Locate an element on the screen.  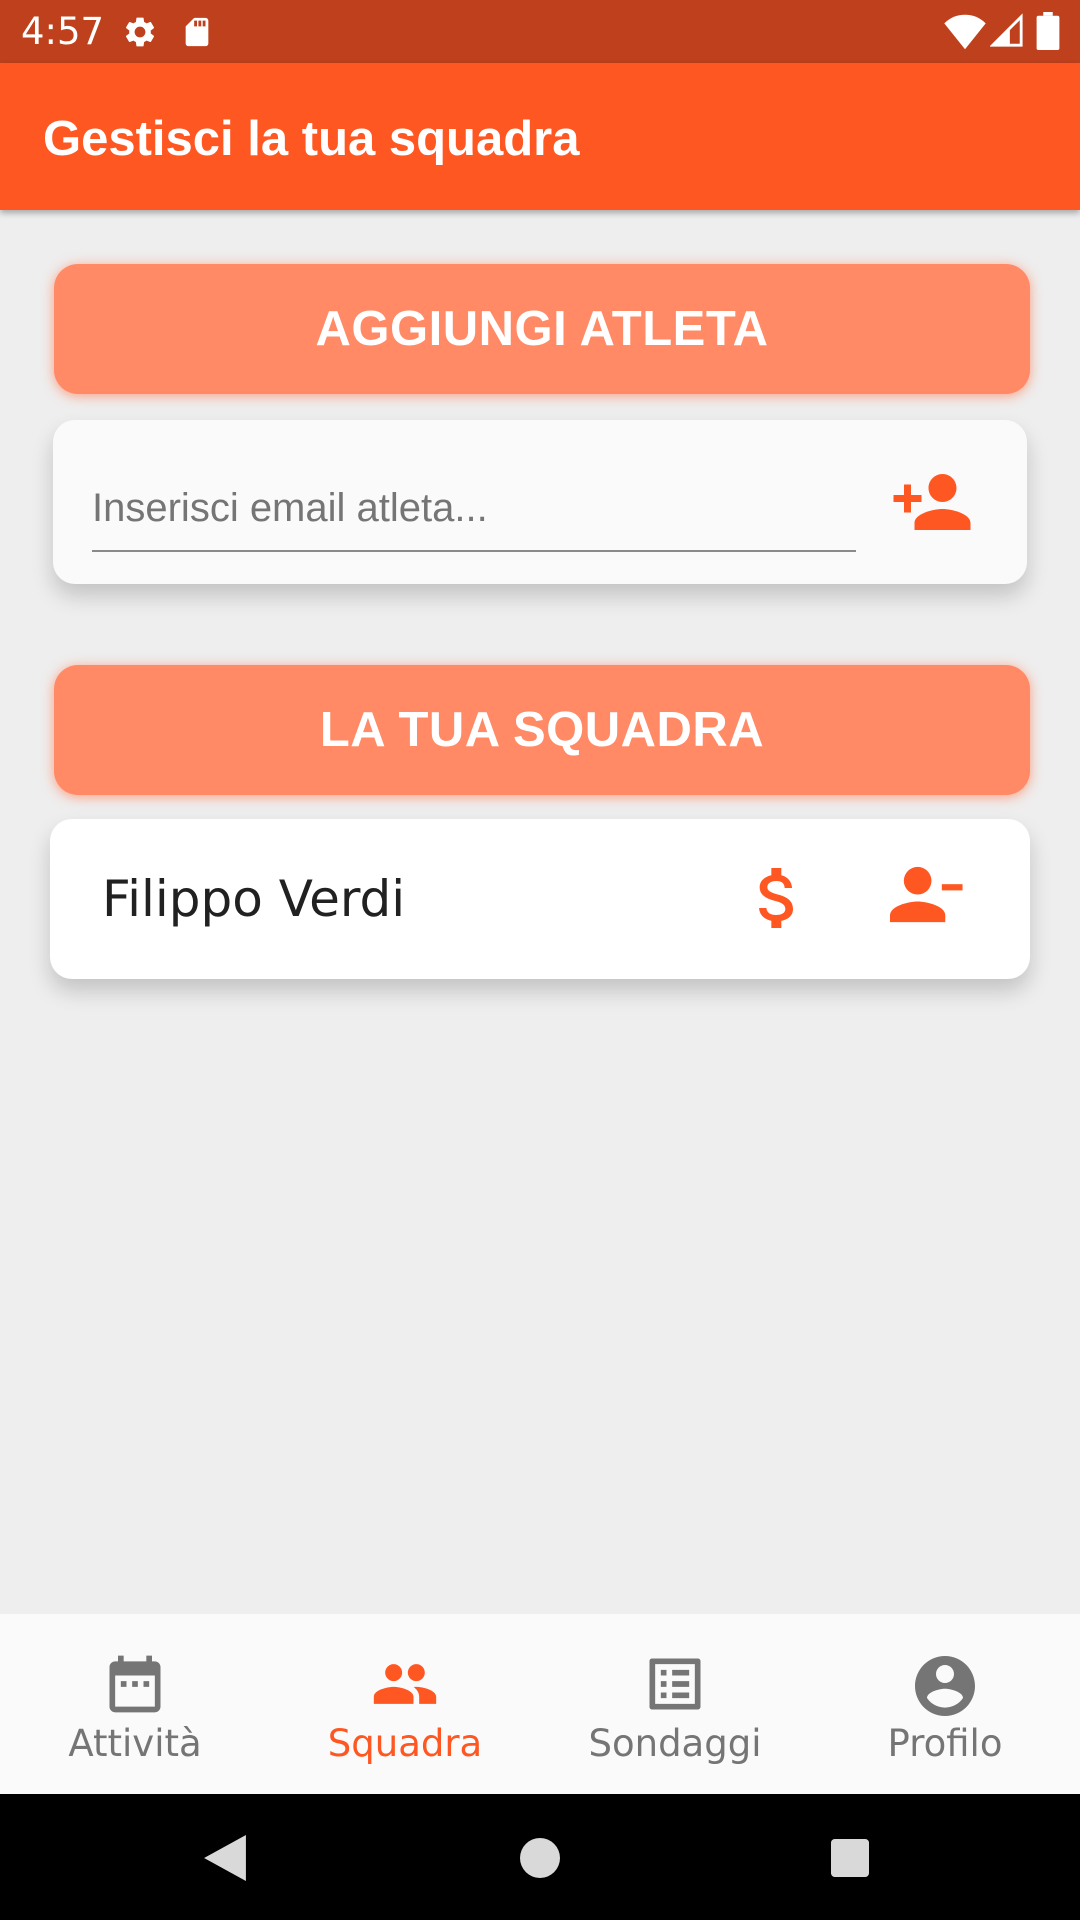
group-icon is located at coordinates (405, 1684).